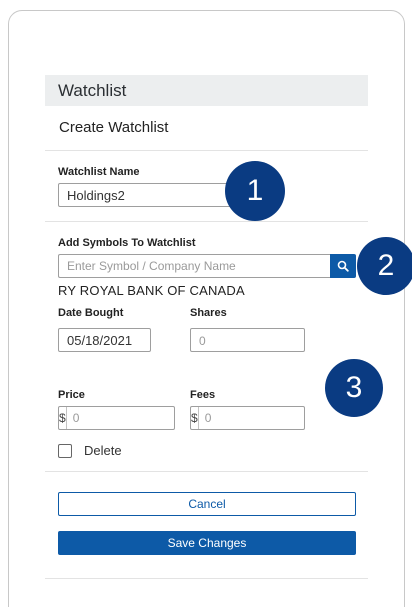 This screenshot has height=607, width=412. I want to click on symbol-search-input, so click(194, 266).